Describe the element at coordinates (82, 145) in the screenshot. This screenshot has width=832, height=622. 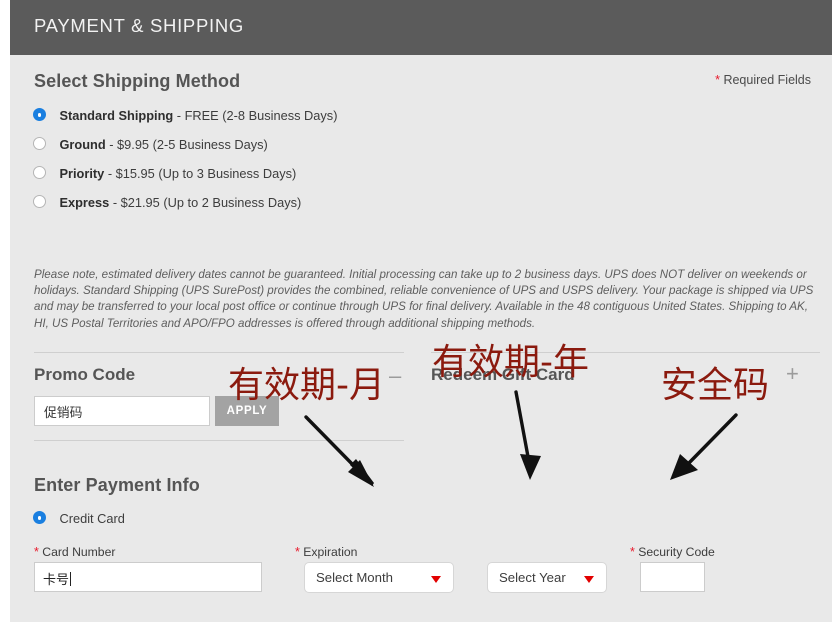
I see `shipping-option-name: Ground` at that location.